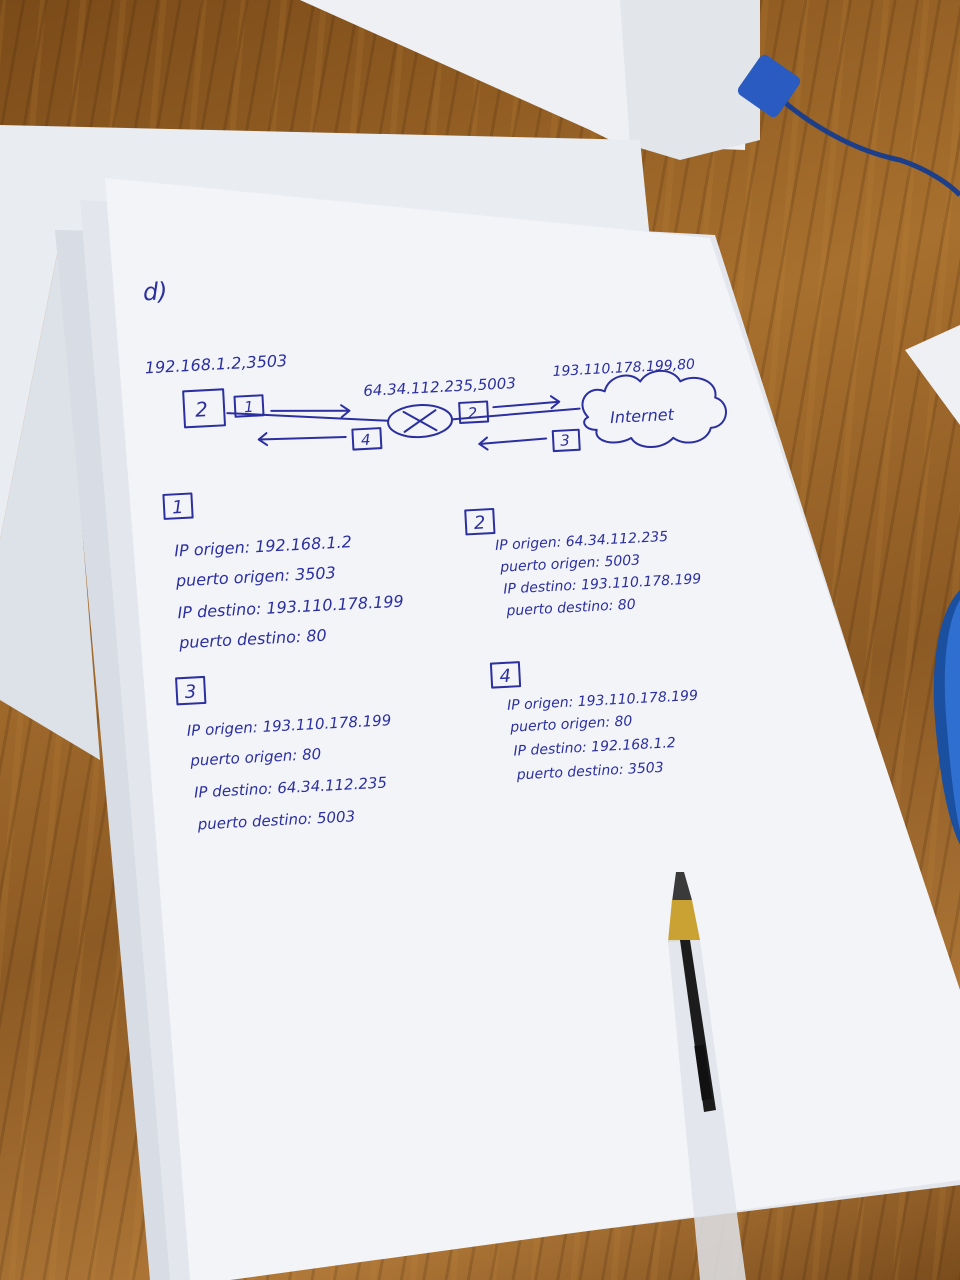  I want to click on packet-3-line-1: IP origen: 193.110.178.199, so click(288, 725).